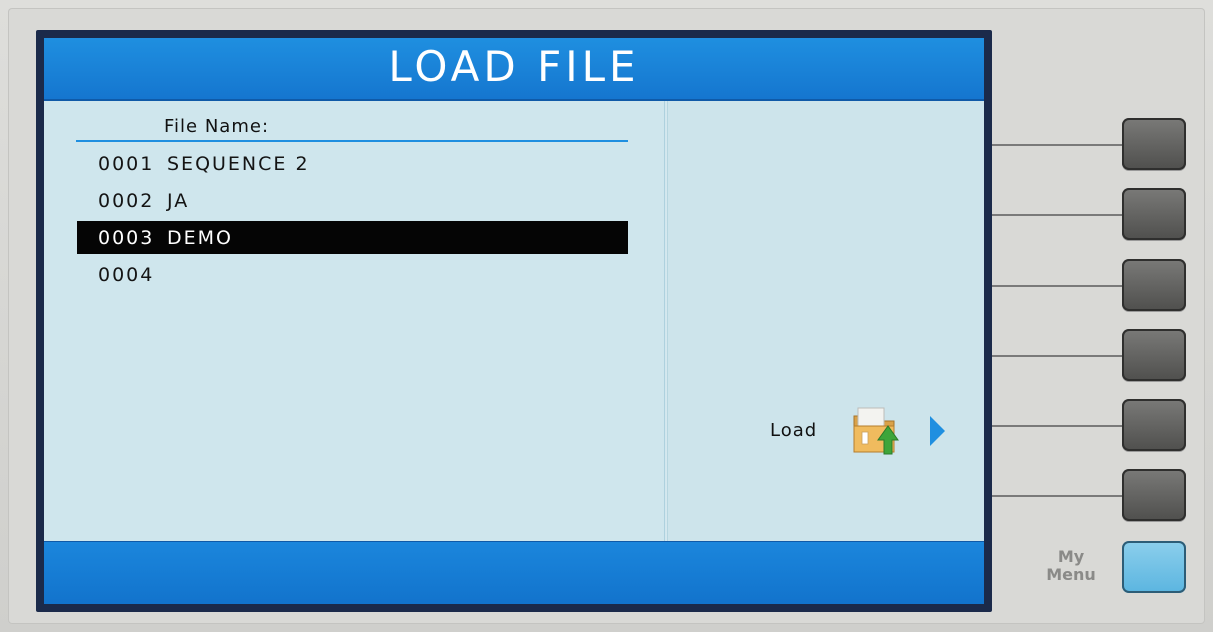 The height and width of the screenshot is (632, 1213). Describe the element at coordinates (352, 141) in the screenshot. I see `header-underline` at that location.